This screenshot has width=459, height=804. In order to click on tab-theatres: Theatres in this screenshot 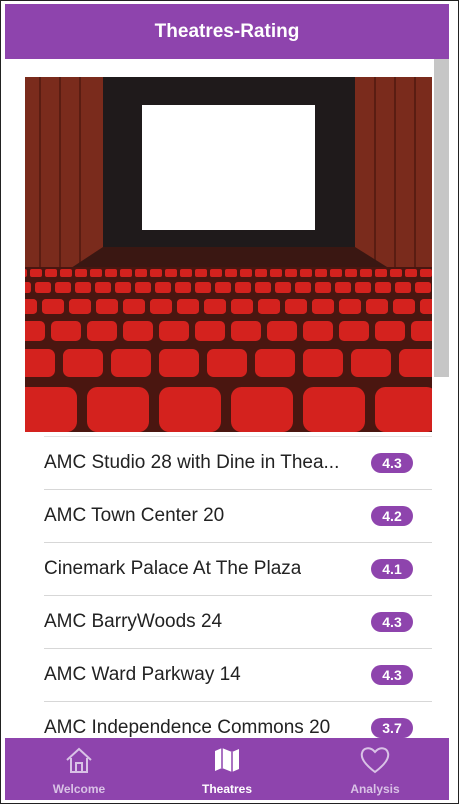, I will do `click(227, 769)`.